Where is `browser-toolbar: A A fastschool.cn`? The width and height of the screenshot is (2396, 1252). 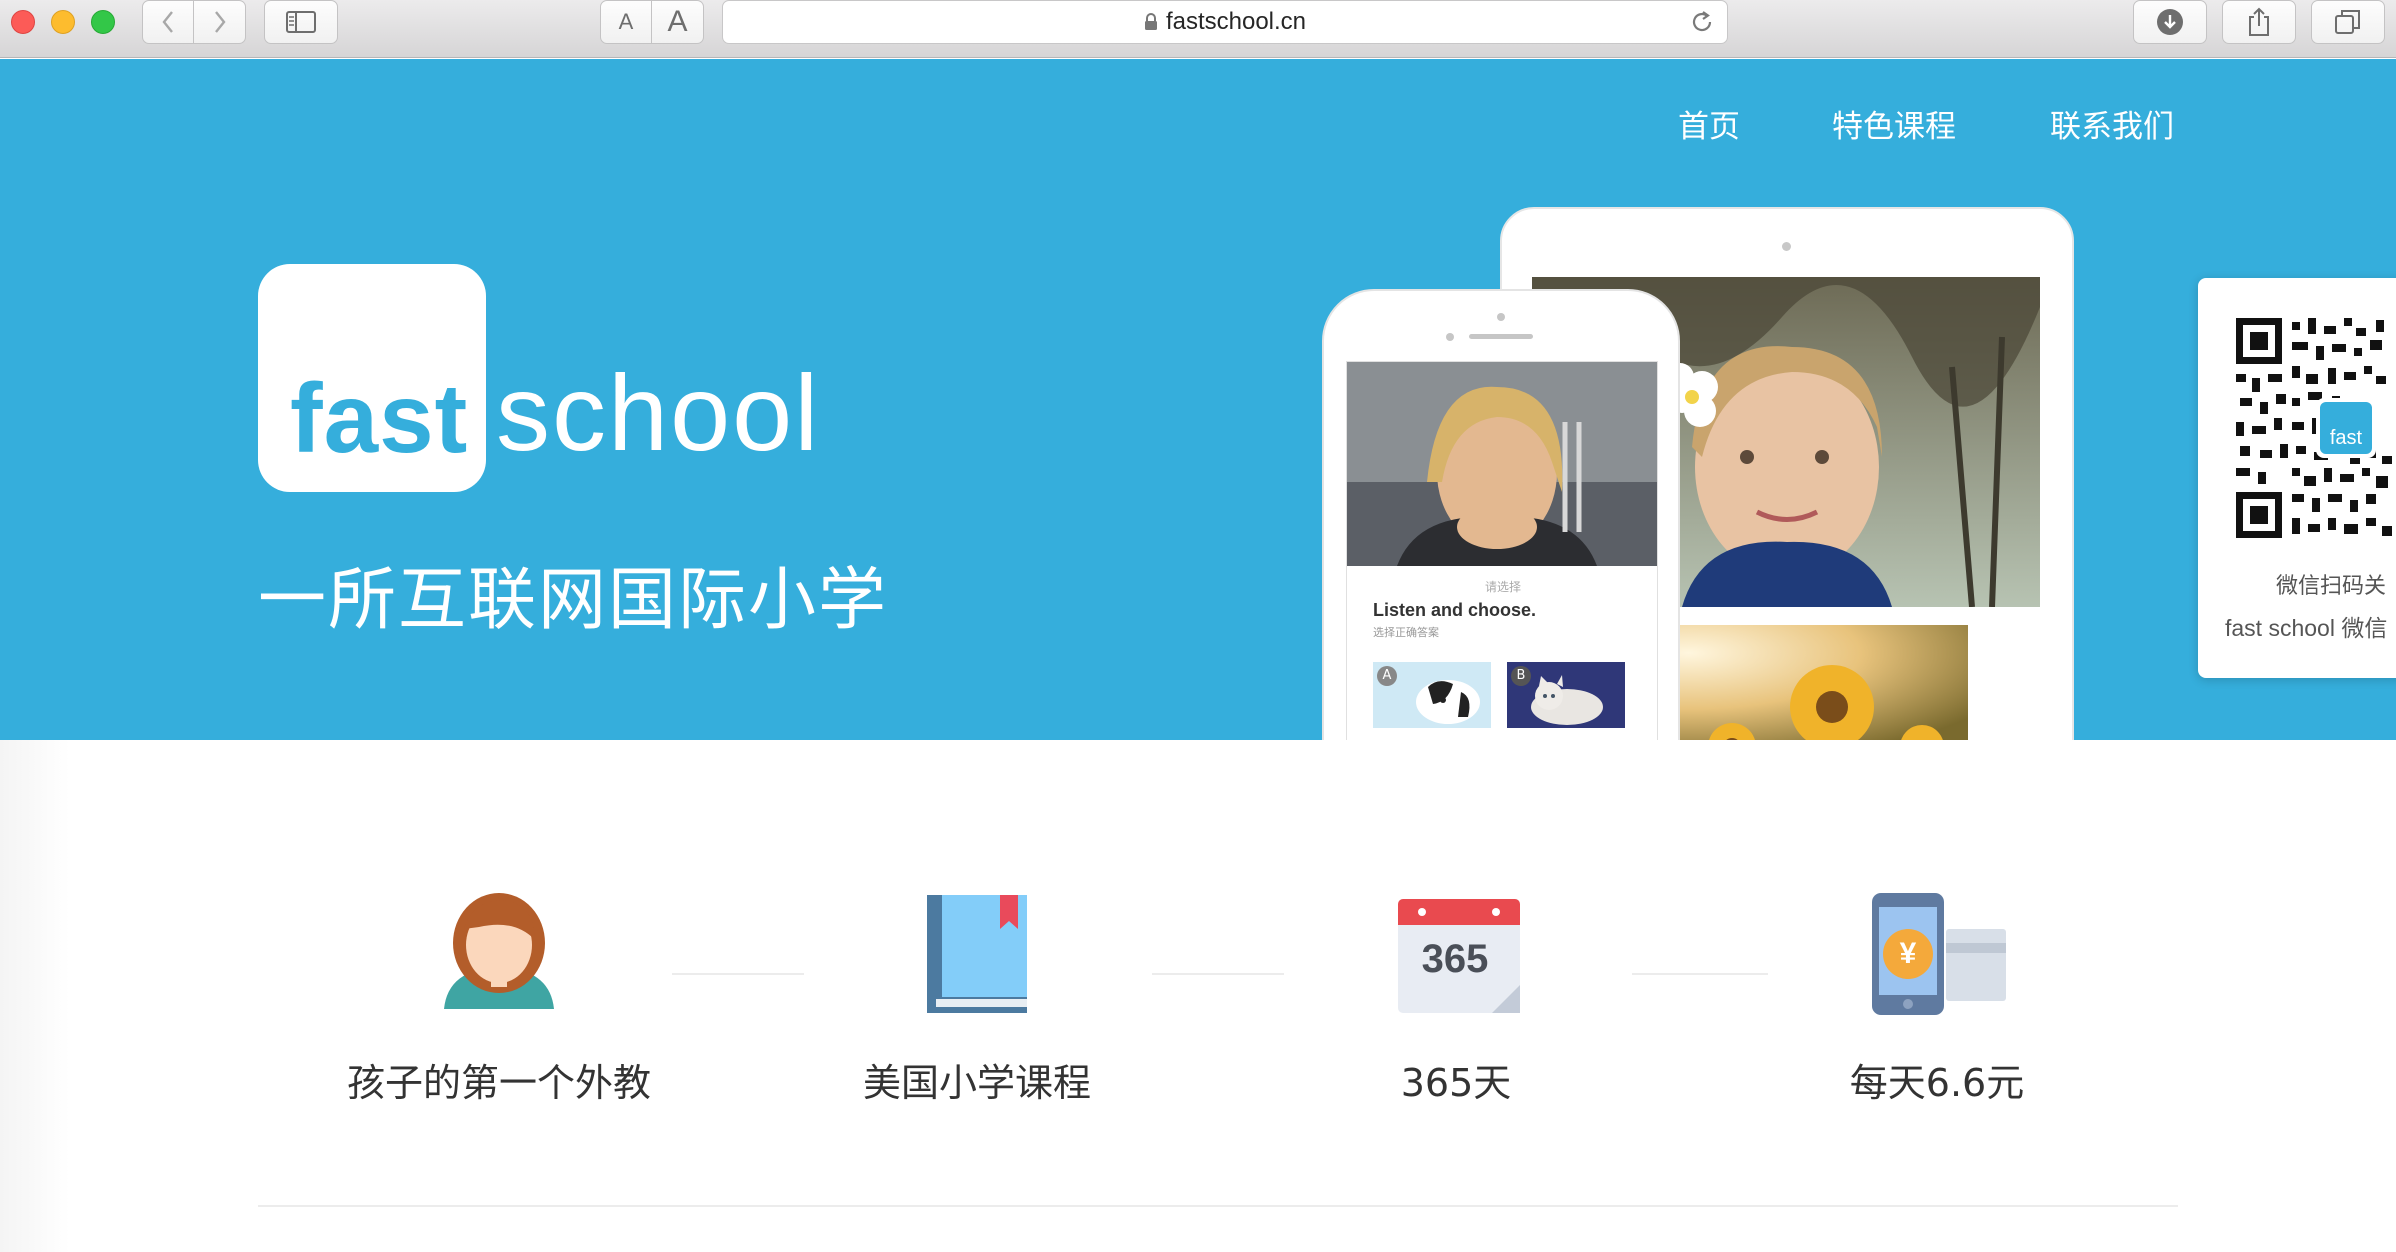
browser-toolbar: A A fastschool.cn is located at coordinates (1198, 29).